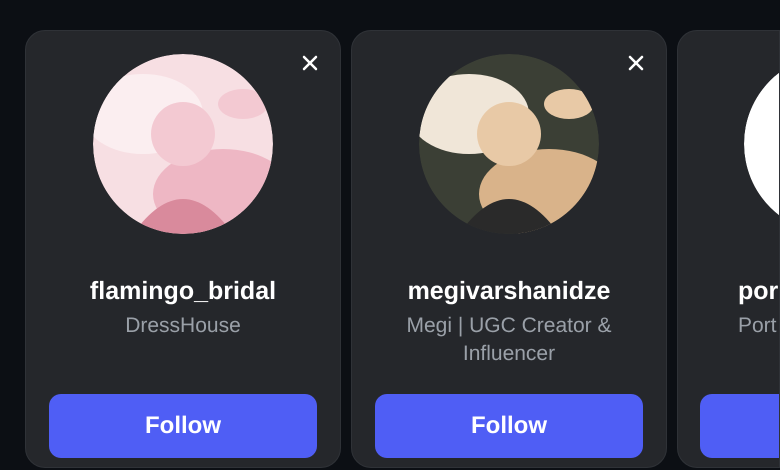  I want to click on username: megivarshanidze, so click(509, 291).